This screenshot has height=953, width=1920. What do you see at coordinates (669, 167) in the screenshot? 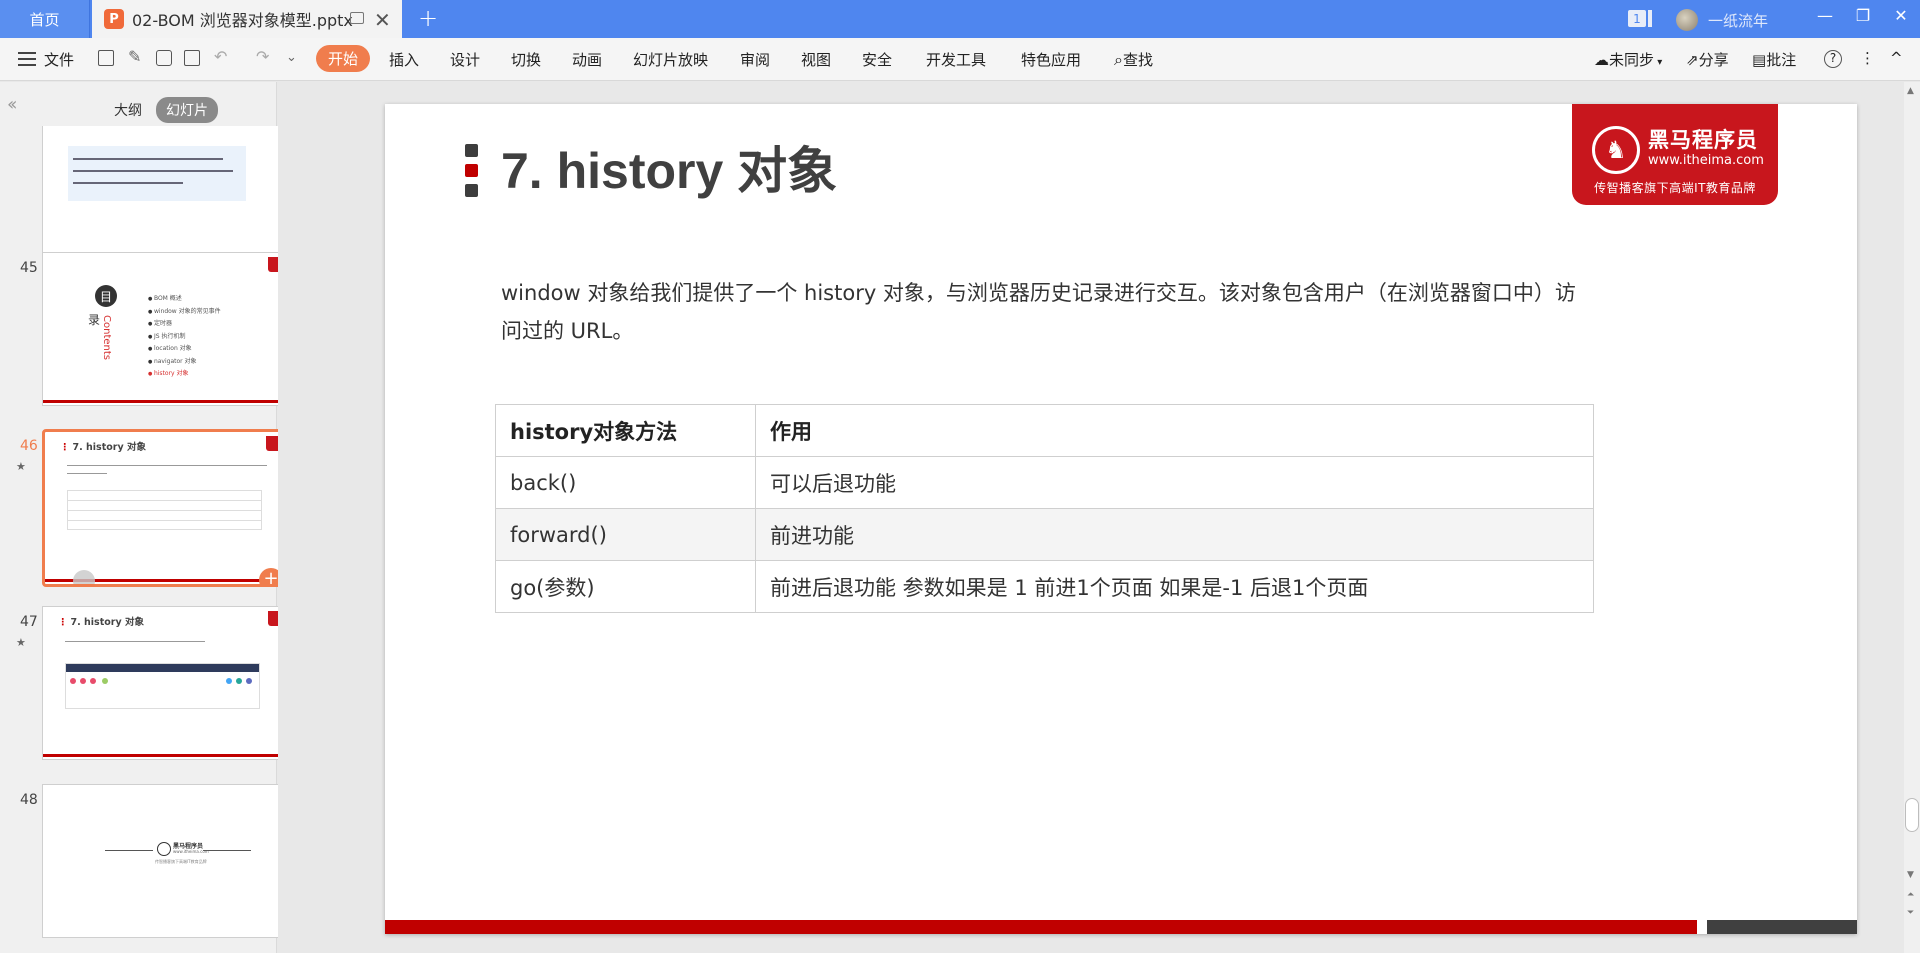
I see `slide-title: 7. history 对象` at bounding box center [669, 167].